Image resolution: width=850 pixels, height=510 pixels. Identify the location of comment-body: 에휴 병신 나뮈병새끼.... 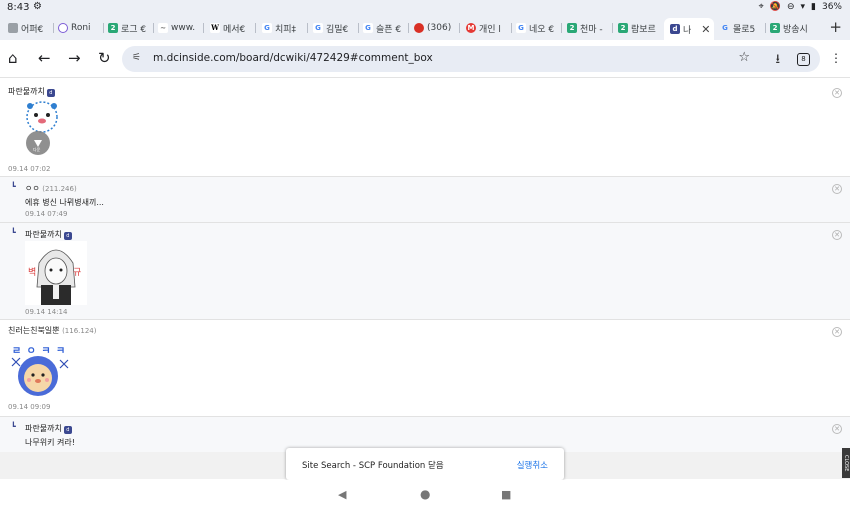
(64, 202).